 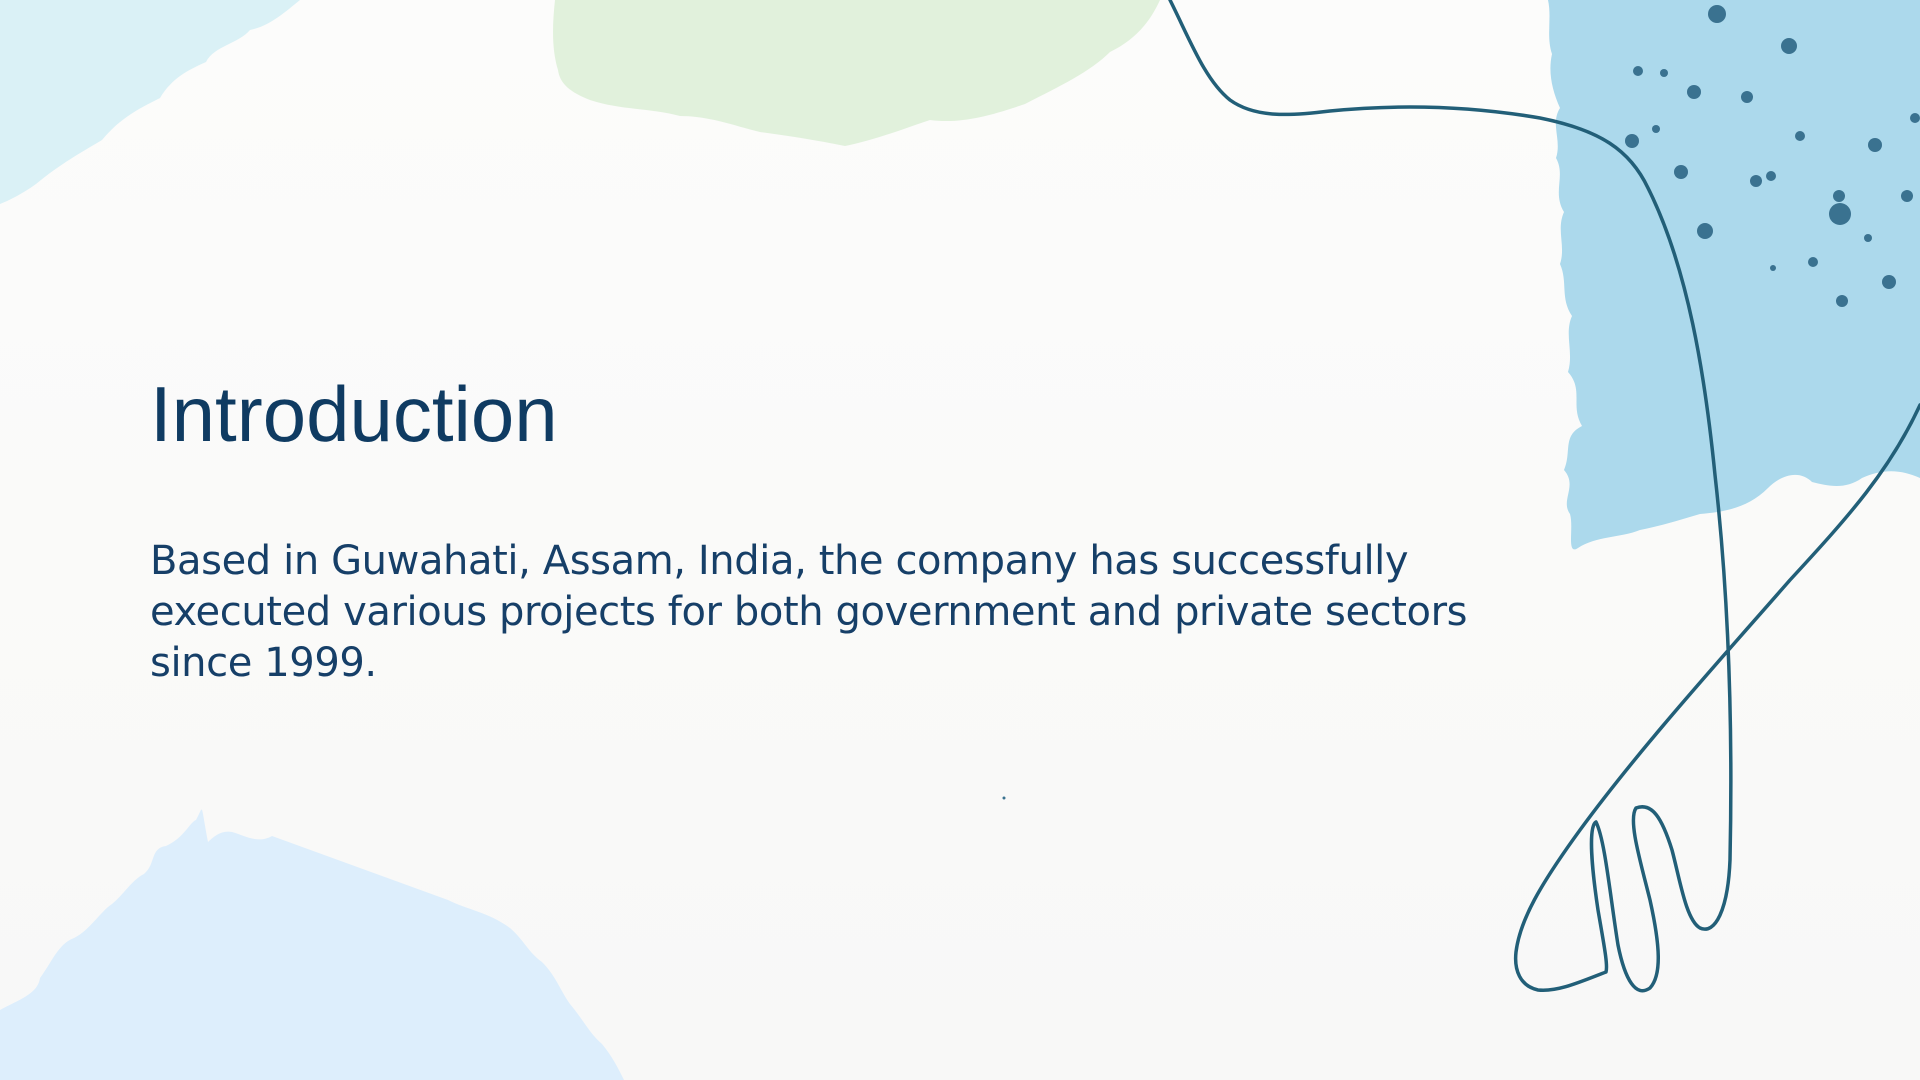 I want to click on splash-bottom-left, so click(x=312, y=944).